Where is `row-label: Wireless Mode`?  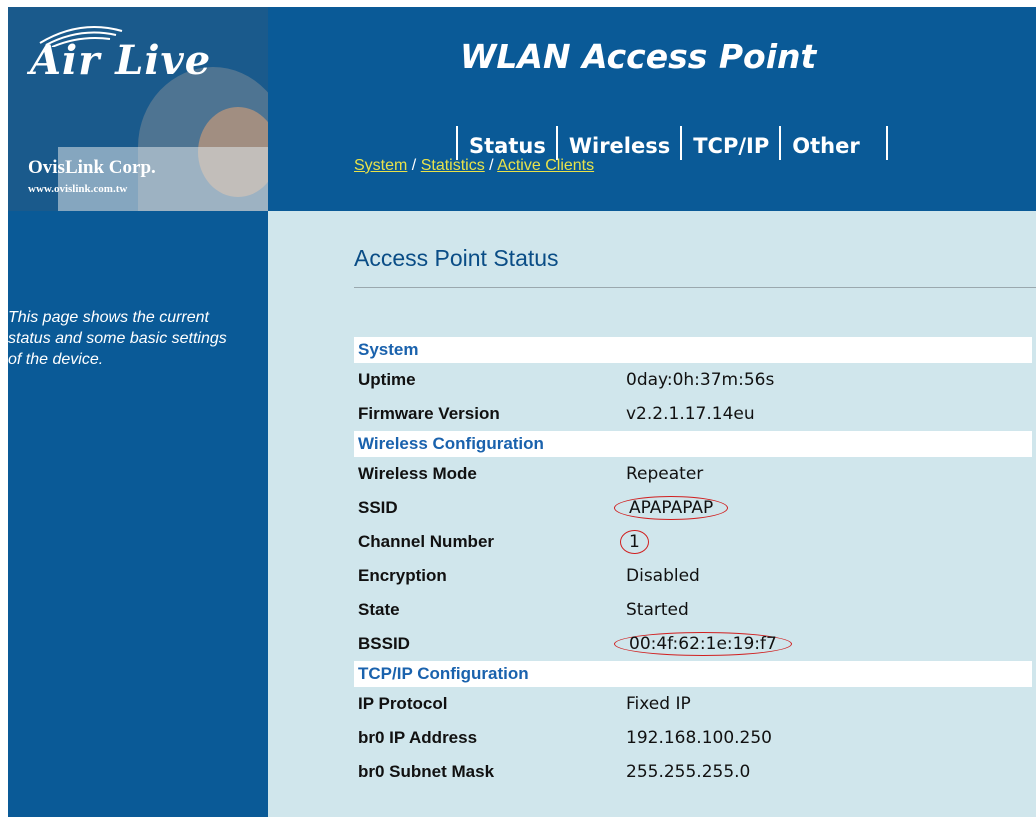 row-label: Wireless Mode is located at coordinates (417, 473).